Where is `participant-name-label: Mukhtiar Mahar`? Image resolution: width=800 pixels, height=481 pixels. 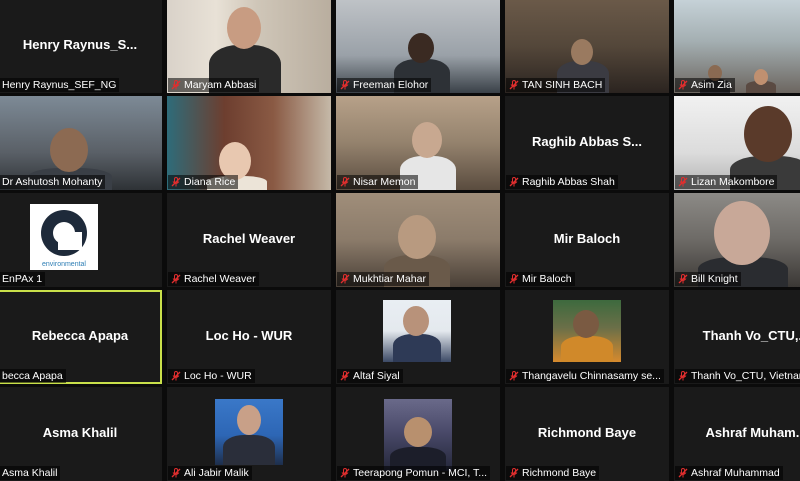
participant-name-label: Mukhtiar Mahar is located at coordinates (383, 279).